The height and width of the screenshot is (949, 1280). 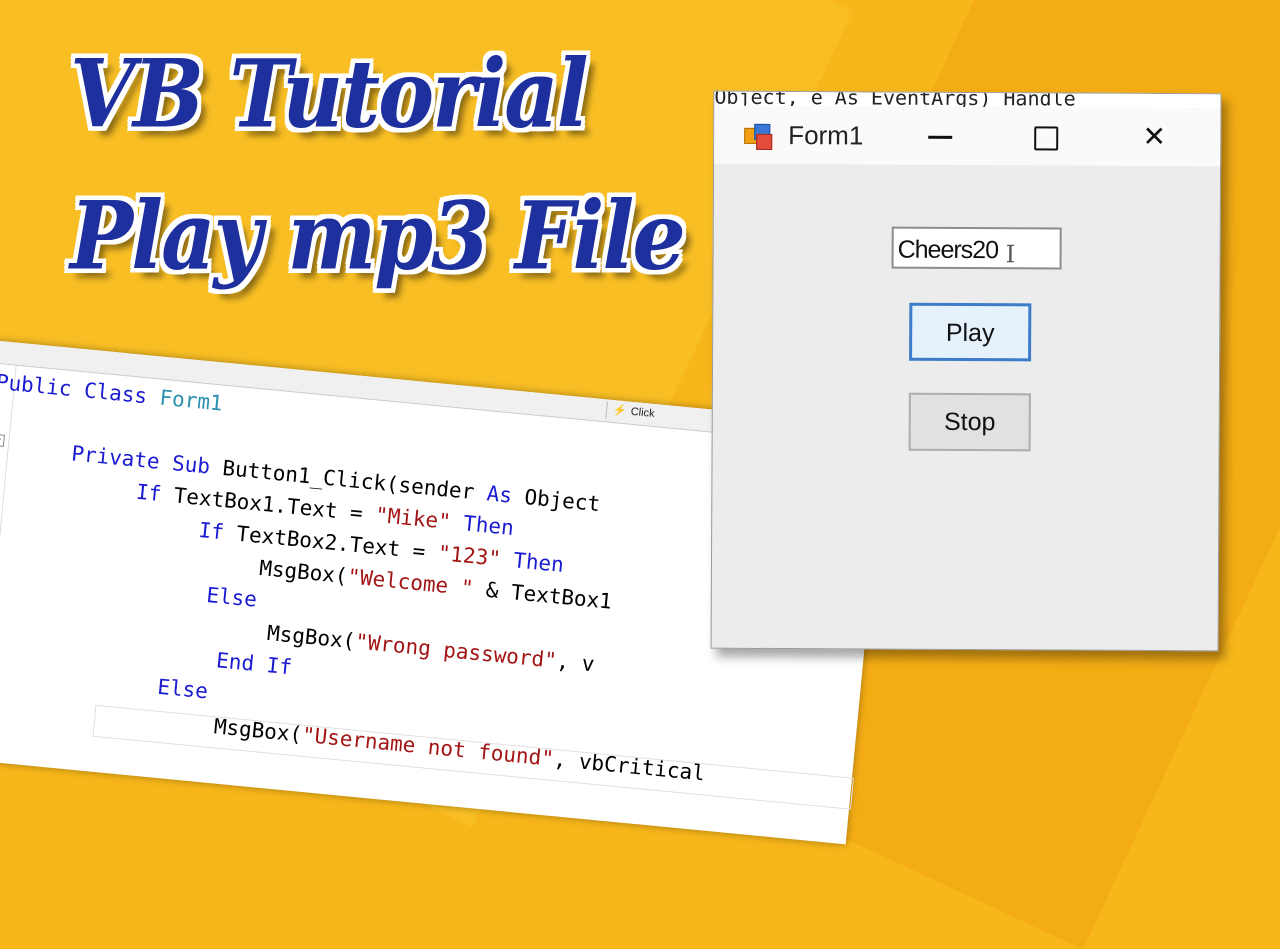 I want to click on textbox1: Cheers20 I, so click(x=976, y=248).